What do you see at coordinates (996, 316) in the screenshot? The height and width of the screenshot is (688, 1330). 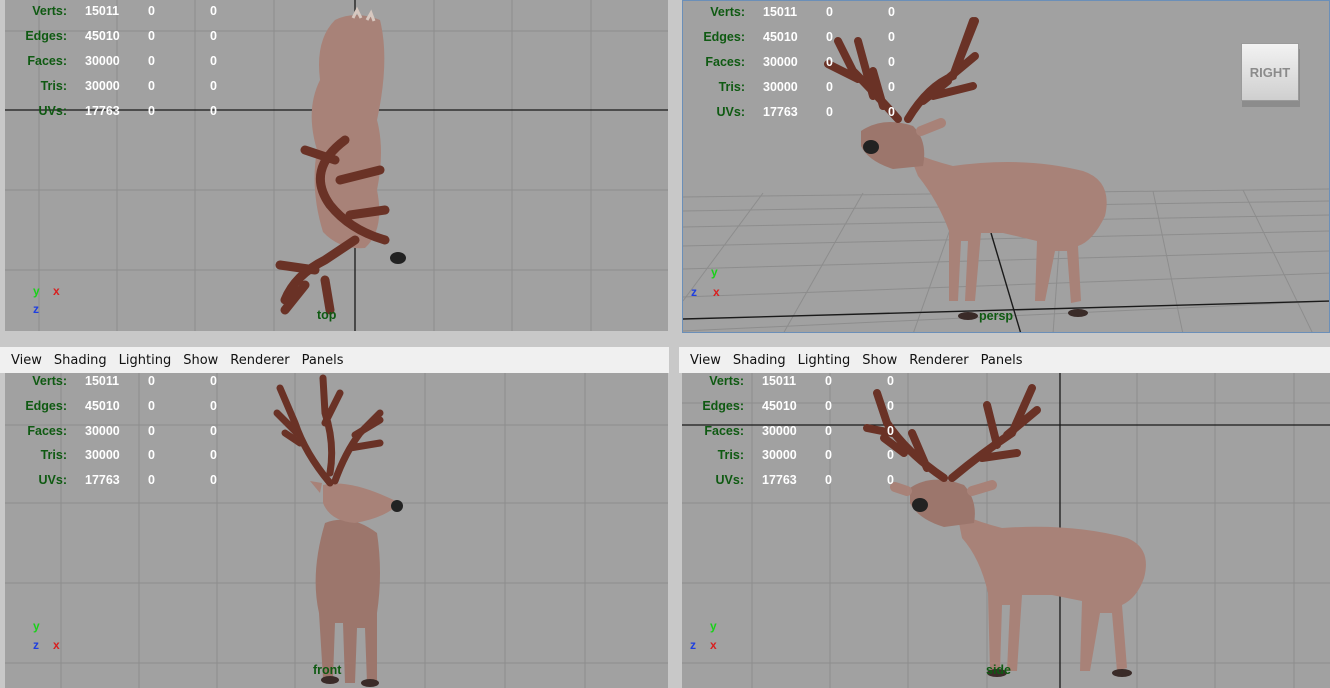 I see `camera-label: persp` at bounding box center [996, 316].